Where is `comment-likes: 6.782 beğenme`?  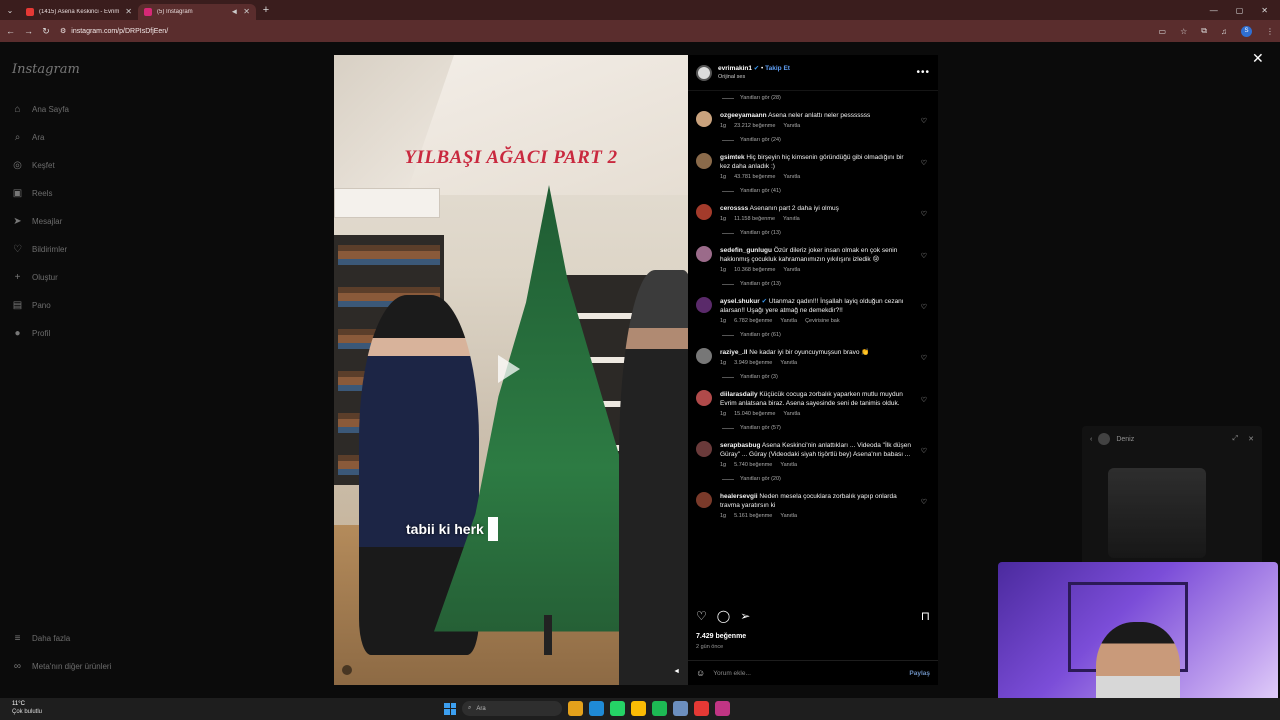
comment-likes: 6.782 beğenme is located at coordinates (753, 321).